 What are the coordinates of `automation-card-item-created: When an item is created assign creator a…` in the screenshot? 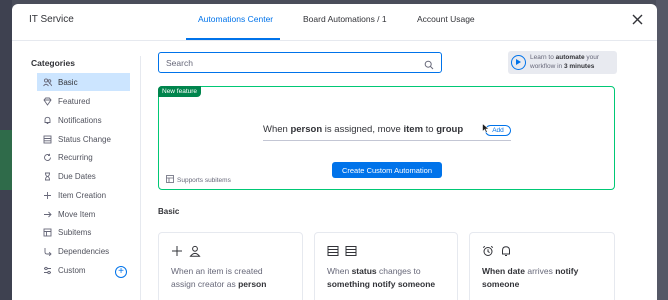 It's located at (230, 266).